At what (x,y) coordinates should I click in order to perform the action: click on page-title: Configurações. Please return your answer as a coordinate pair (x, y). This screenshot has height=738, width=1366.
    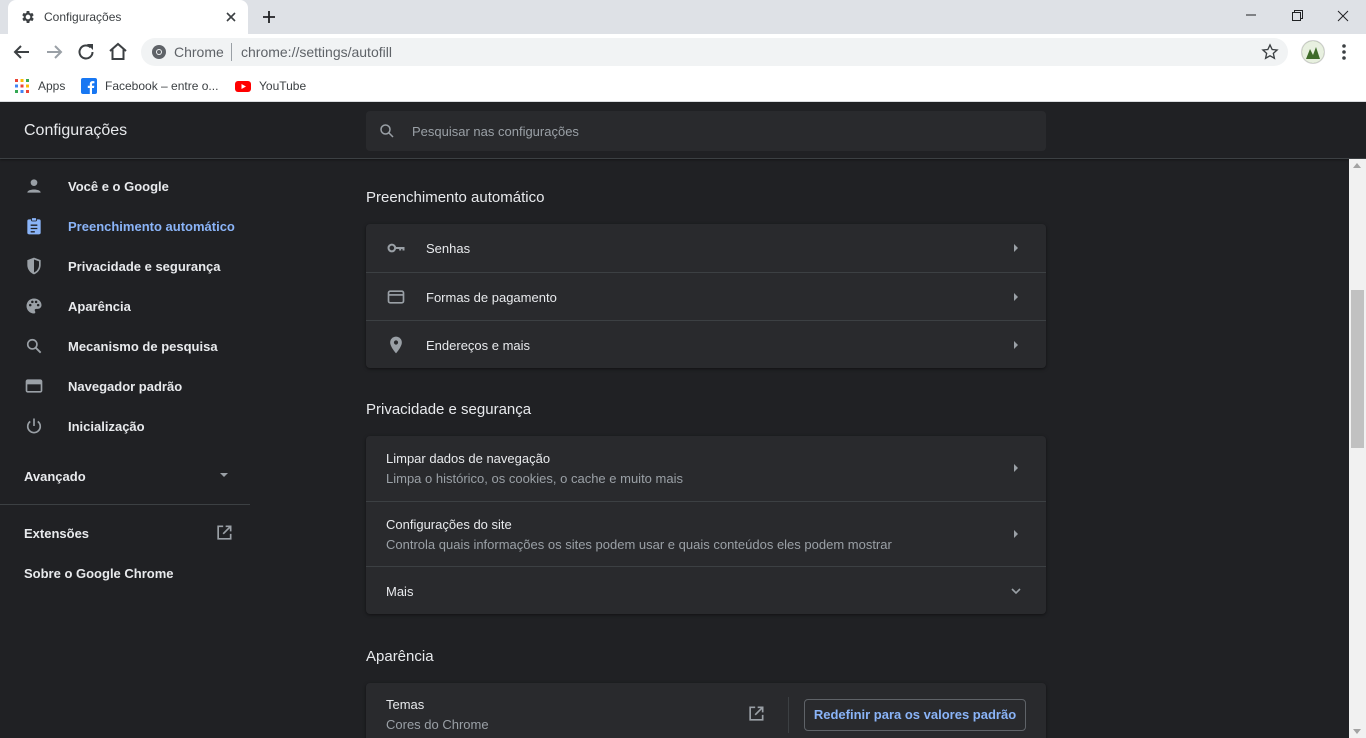
    Looking at the image, I should click on (76, 130).